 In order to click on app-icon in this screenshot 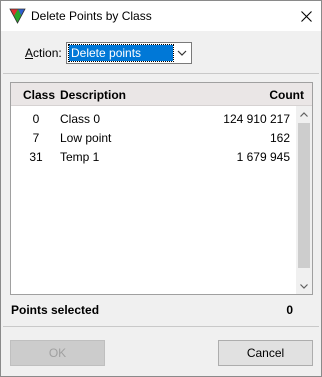, I will do `click(17, 16)`.